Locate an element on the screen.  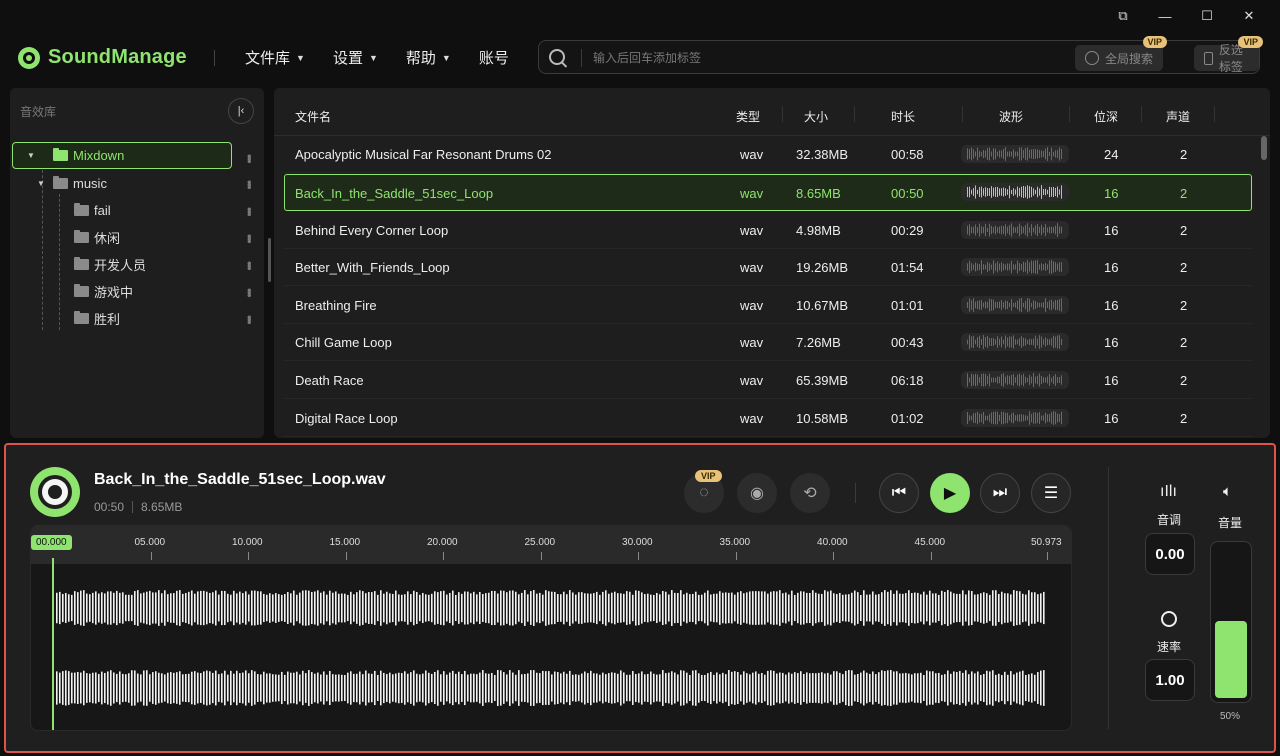
tree-item-victory: 胜利 is located at coordinates (137, 318).